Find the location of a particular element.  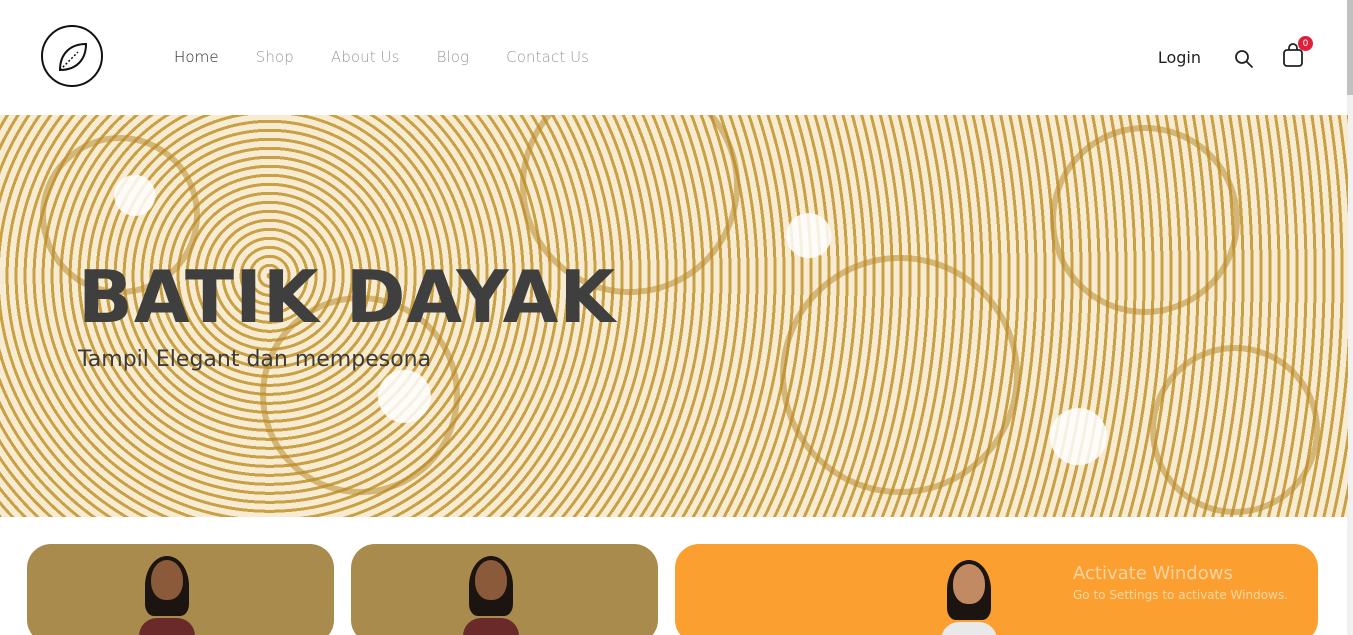

scrollbar-thumb is located at coordinates (1350, 47).